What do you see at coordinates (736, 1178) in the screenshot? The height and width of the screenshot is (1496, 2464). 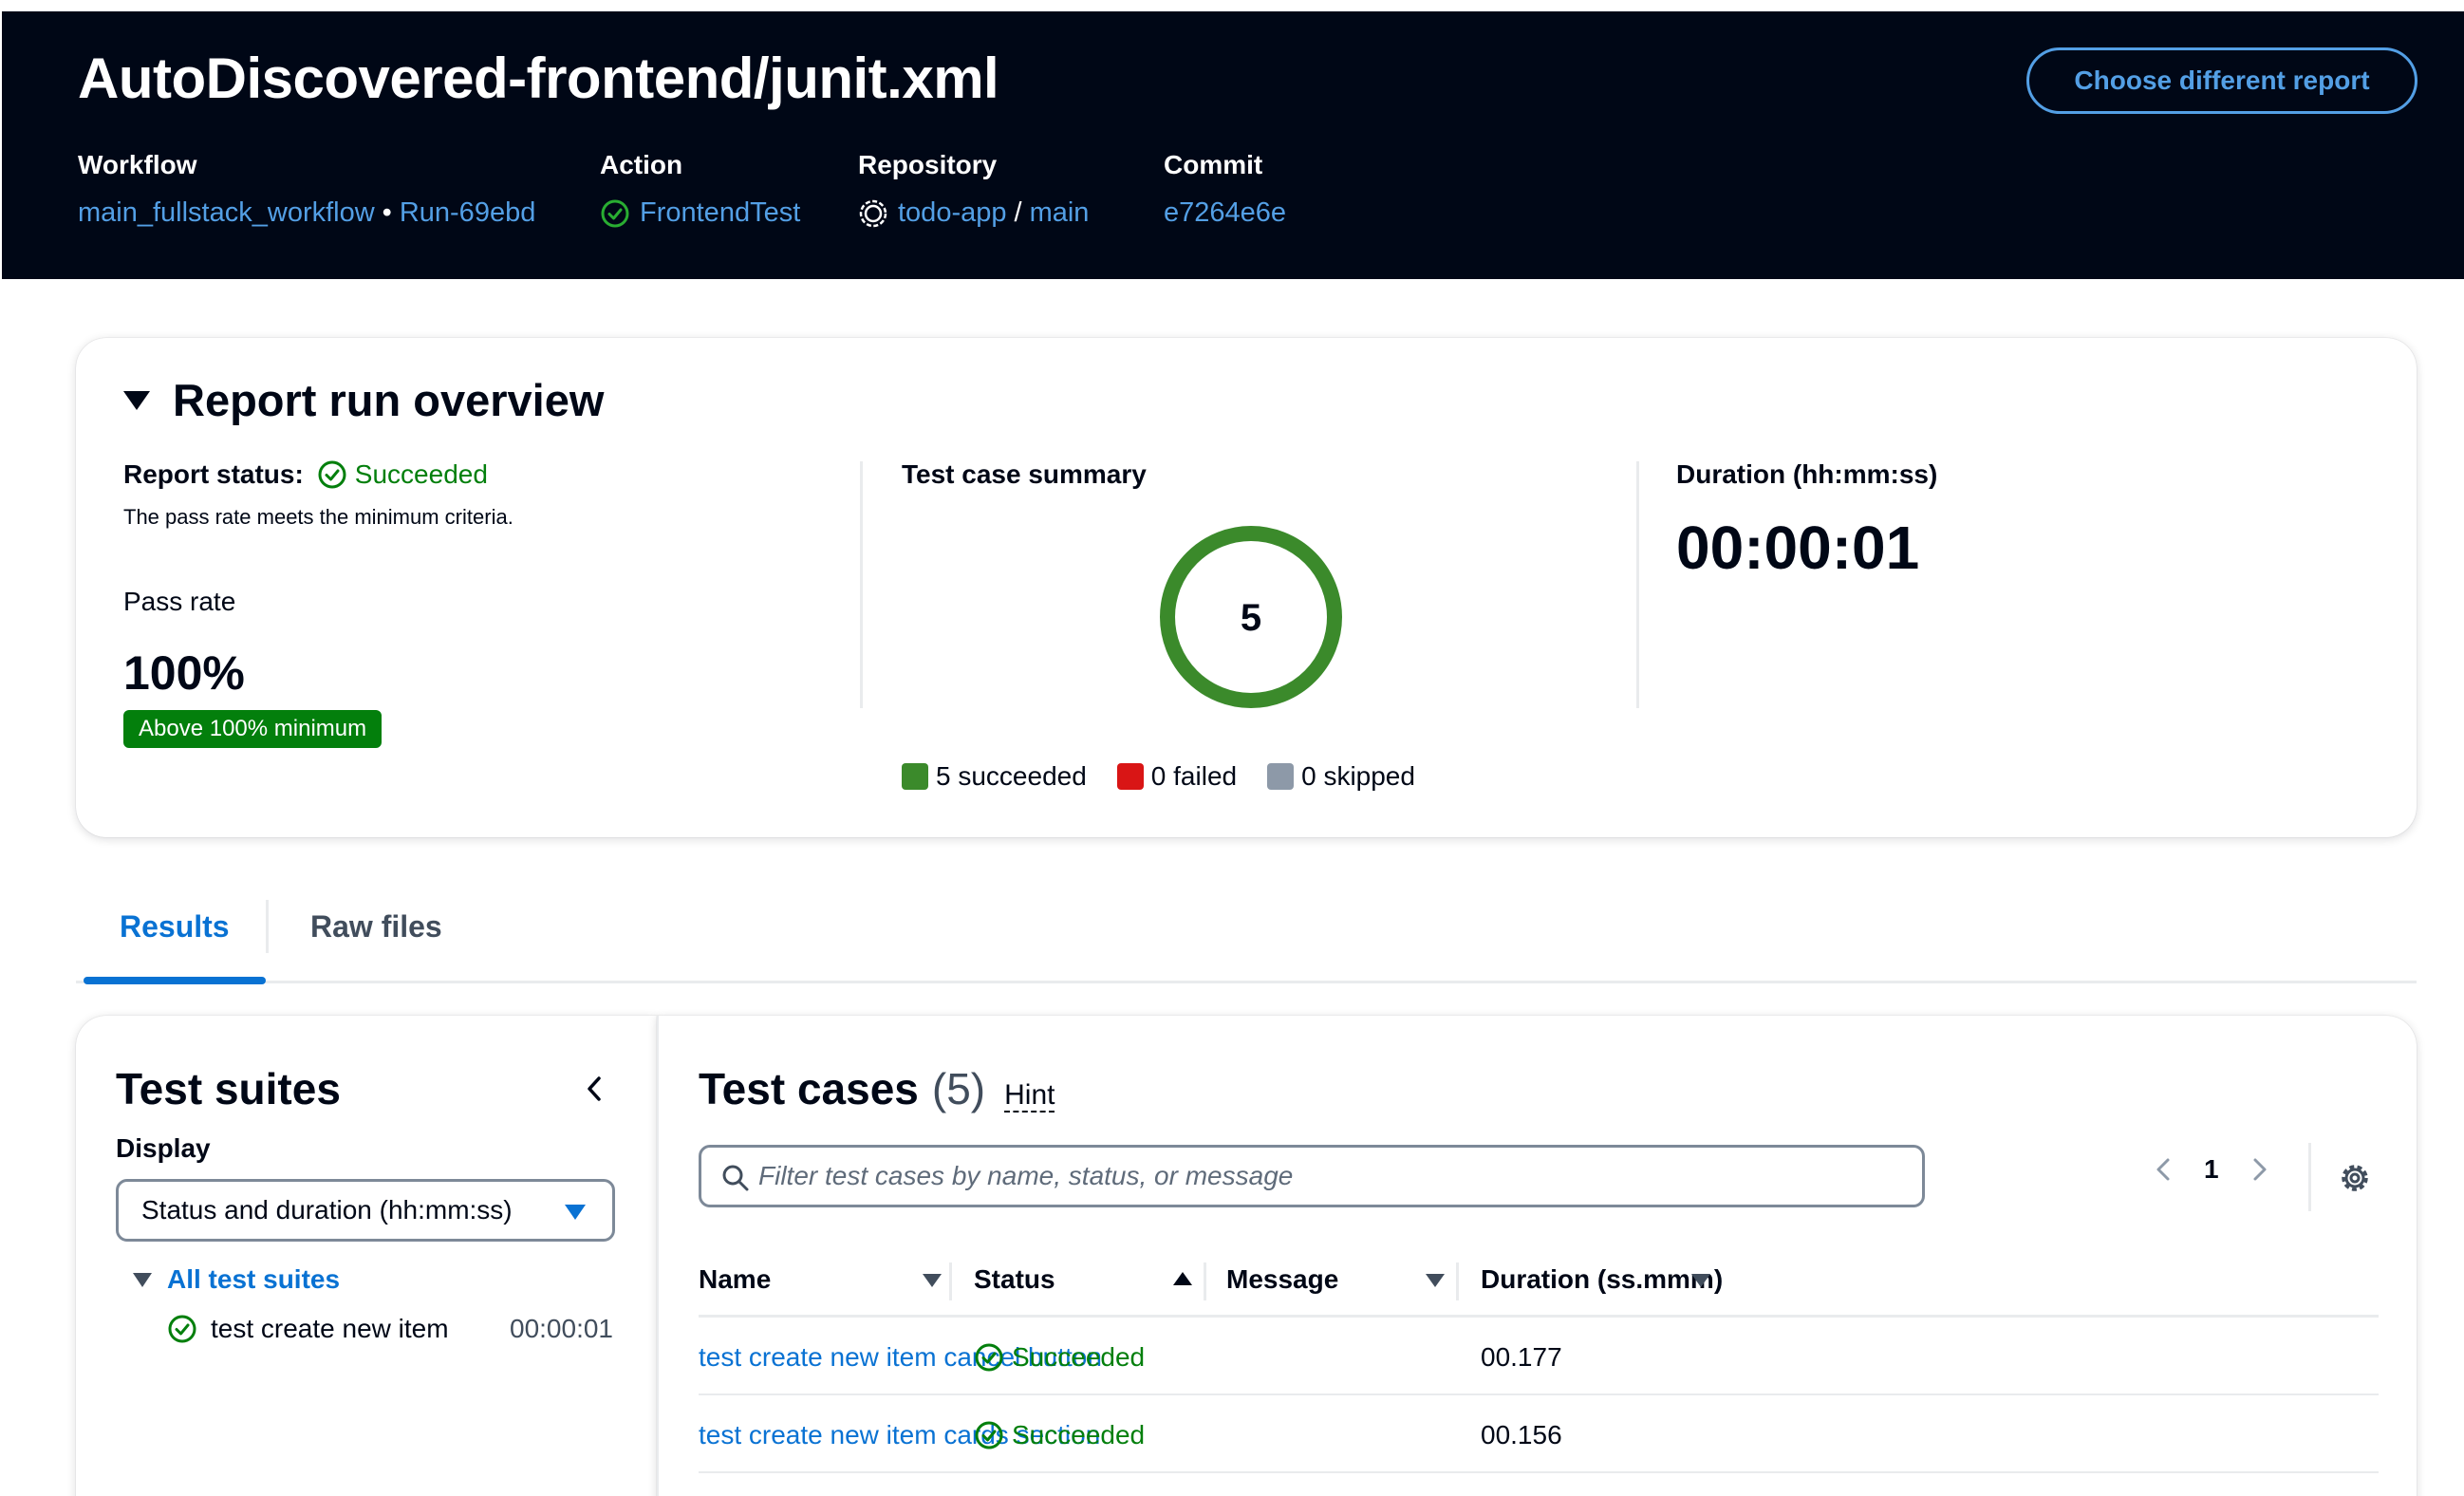 I see `search-icon` at bounding box center [736, 1178].